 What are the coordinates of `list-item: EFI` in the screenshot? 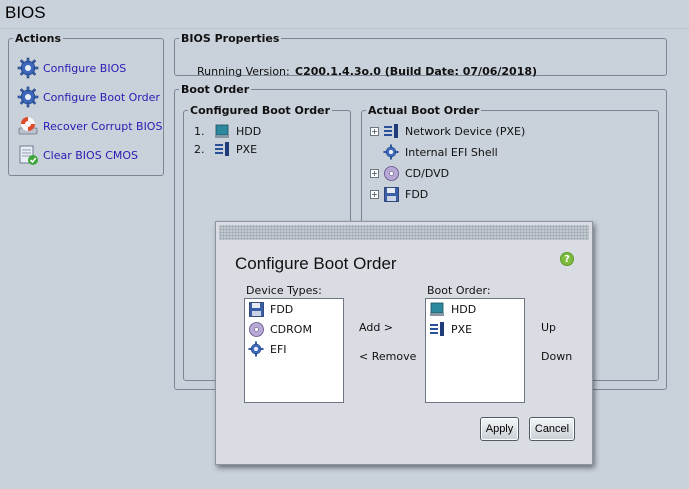 It's located at (267, 349).